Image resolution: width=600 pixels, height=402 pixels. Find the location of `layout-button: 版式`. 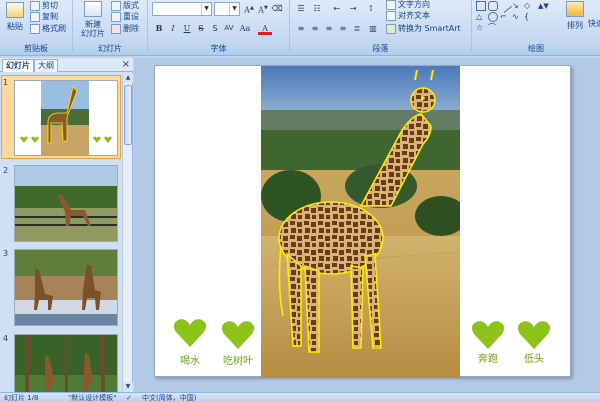

layout-button: 版式 is located at coordinates (125, 5).